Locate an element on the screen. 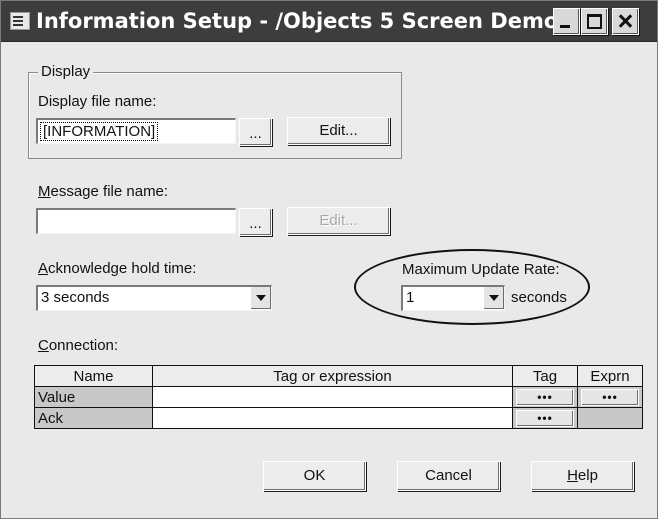 This screenshot has width=658, height=519. display-file-input: [INFORMATION] is located at coordinates (136, 131).